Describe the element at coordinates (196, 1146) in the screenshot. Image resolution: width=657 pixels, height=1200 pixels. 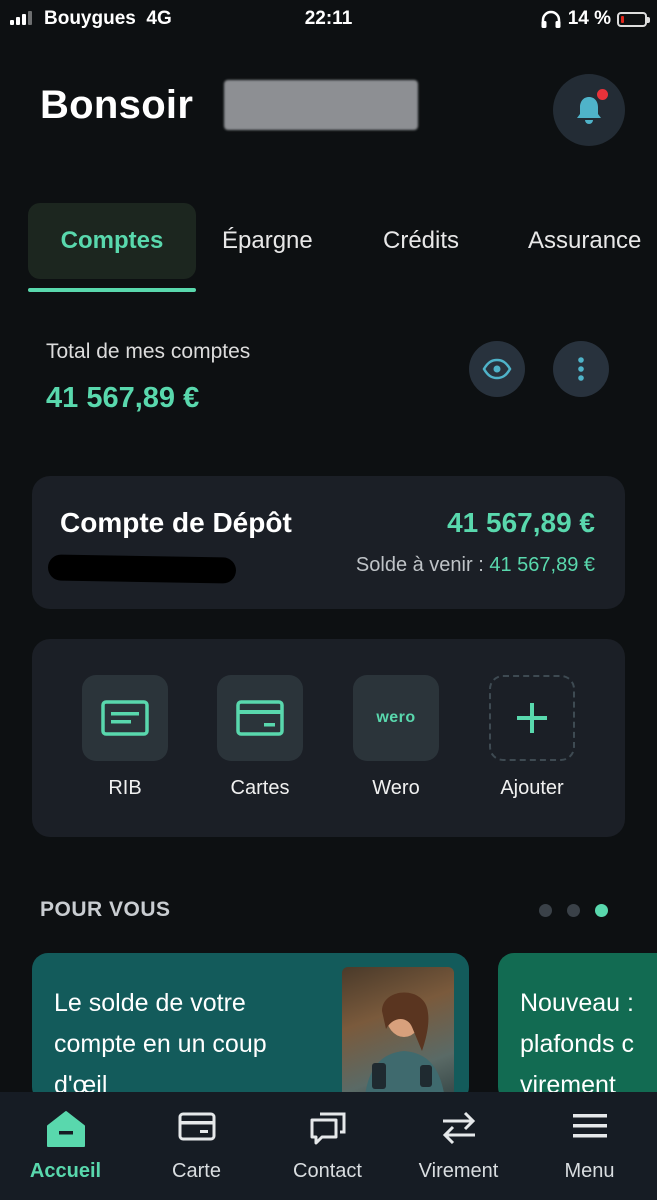
I see `nav-carte: Carte` at that location.